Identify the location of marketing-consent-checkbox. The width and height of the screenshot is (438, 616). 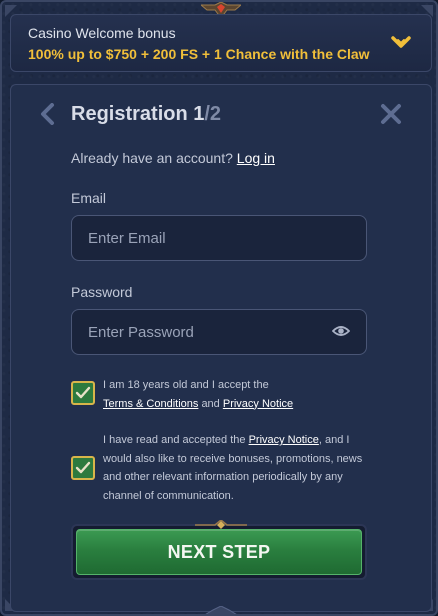
(83, 468).